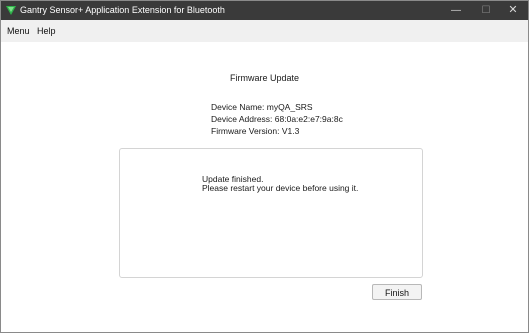 The width and height of the screenshot is (529, 333). What do you see at coordinates (11, 10) in the screenshot?
I see `app-logo-icon` at bounding box center [11, 10].